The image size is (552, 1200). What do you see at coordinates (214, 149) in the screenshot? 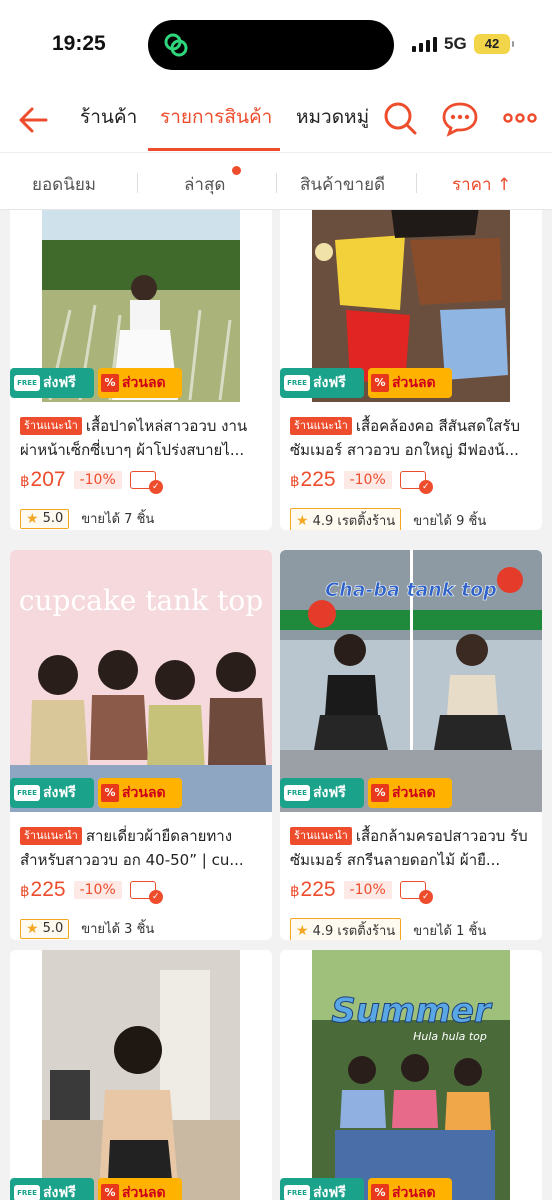
I see `active-tab-indicator` at bounding box center [214, 149].